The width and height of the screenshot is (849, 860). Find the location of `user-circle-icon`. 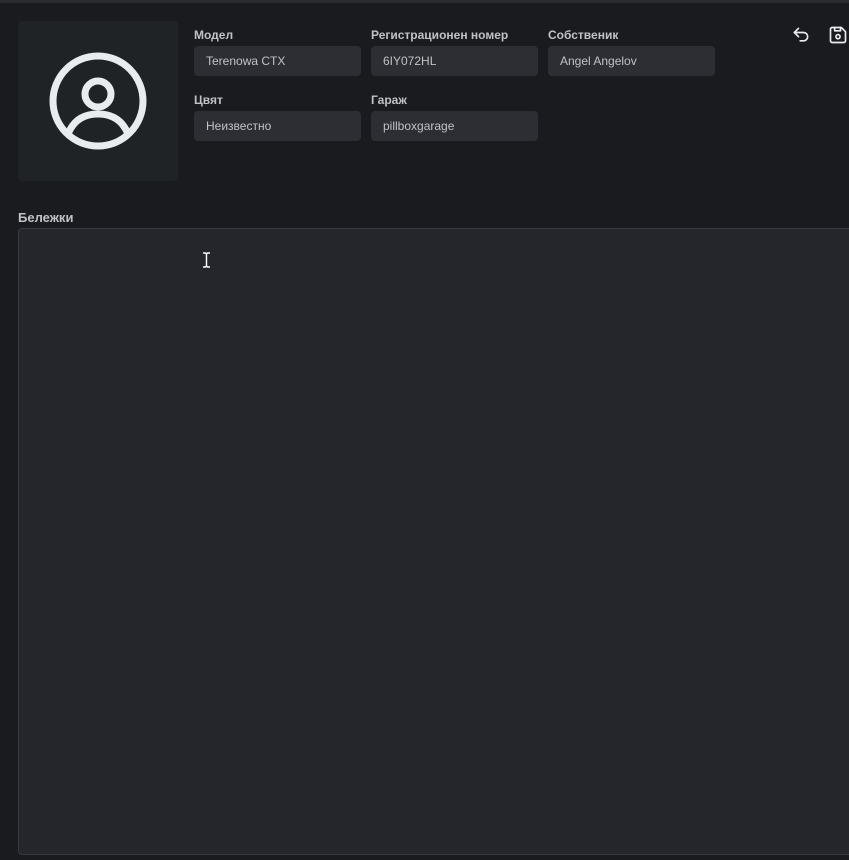

user-circle-icon is located at coordinates (98, 101).